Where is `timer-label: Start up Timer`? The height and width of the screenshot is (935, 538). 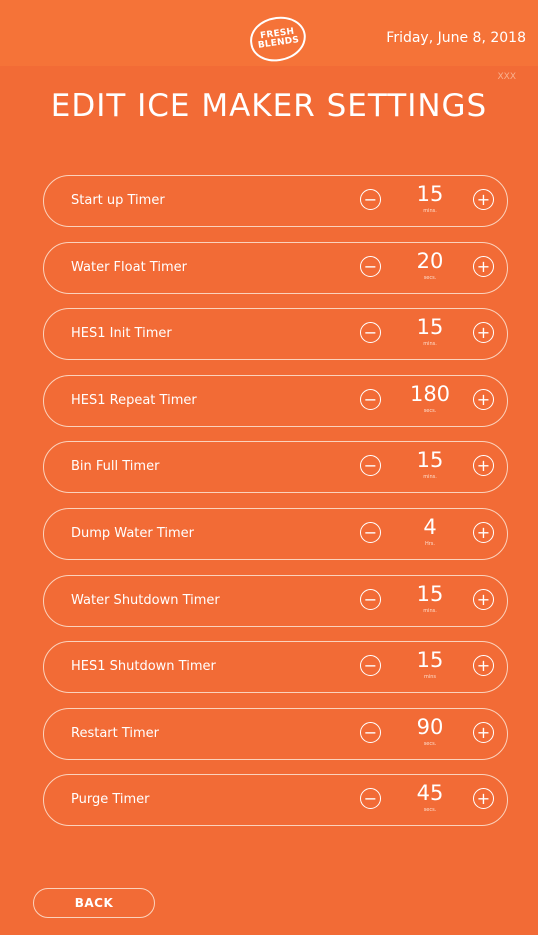
timer-label: Start up Timer is located at coordinates (118, 200).